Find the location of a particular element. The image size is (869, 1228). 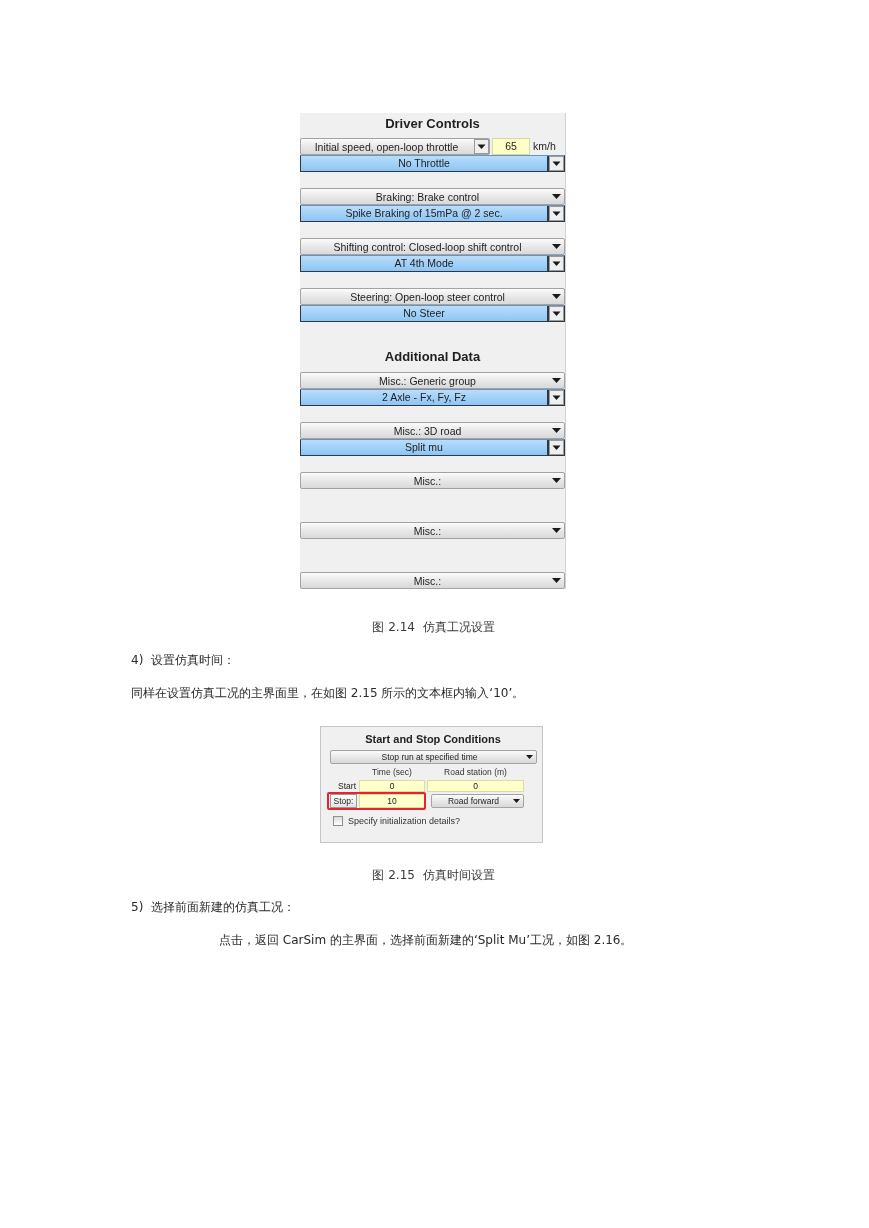

category-dropdown: Misc.: Generic group is located at coordinates (432, 380).